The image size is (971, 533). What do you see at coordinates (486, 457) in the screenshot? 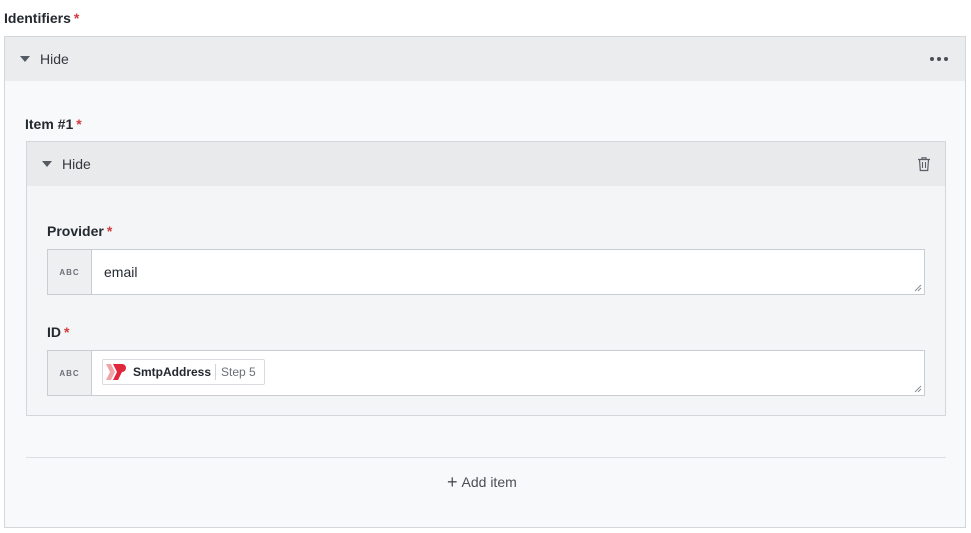
I see `divider` at bounding box center [486, 457].